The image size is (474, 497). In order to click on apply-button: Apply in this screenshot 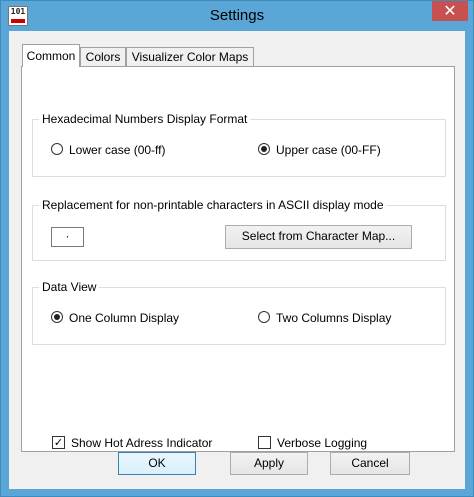, I will do `click(269, 463)`.